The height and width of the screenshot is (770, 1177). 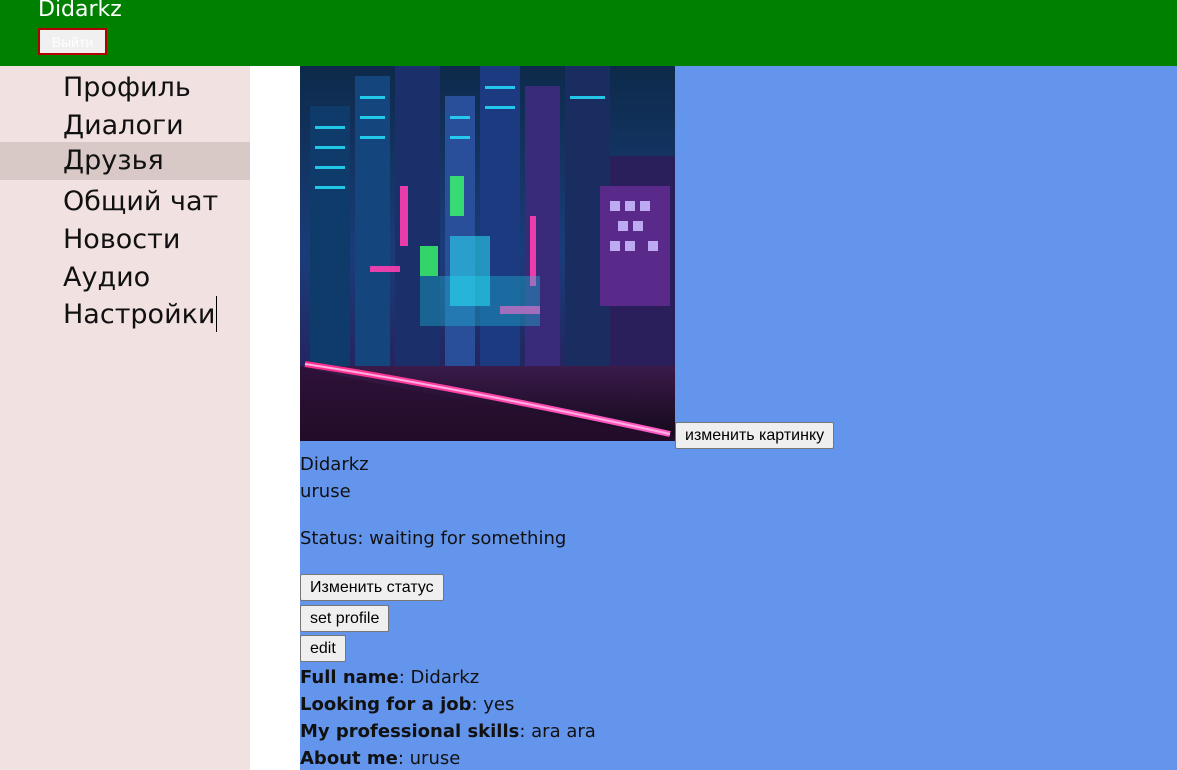 I want to click on field-label: Full name, so click(x=349, y=677).